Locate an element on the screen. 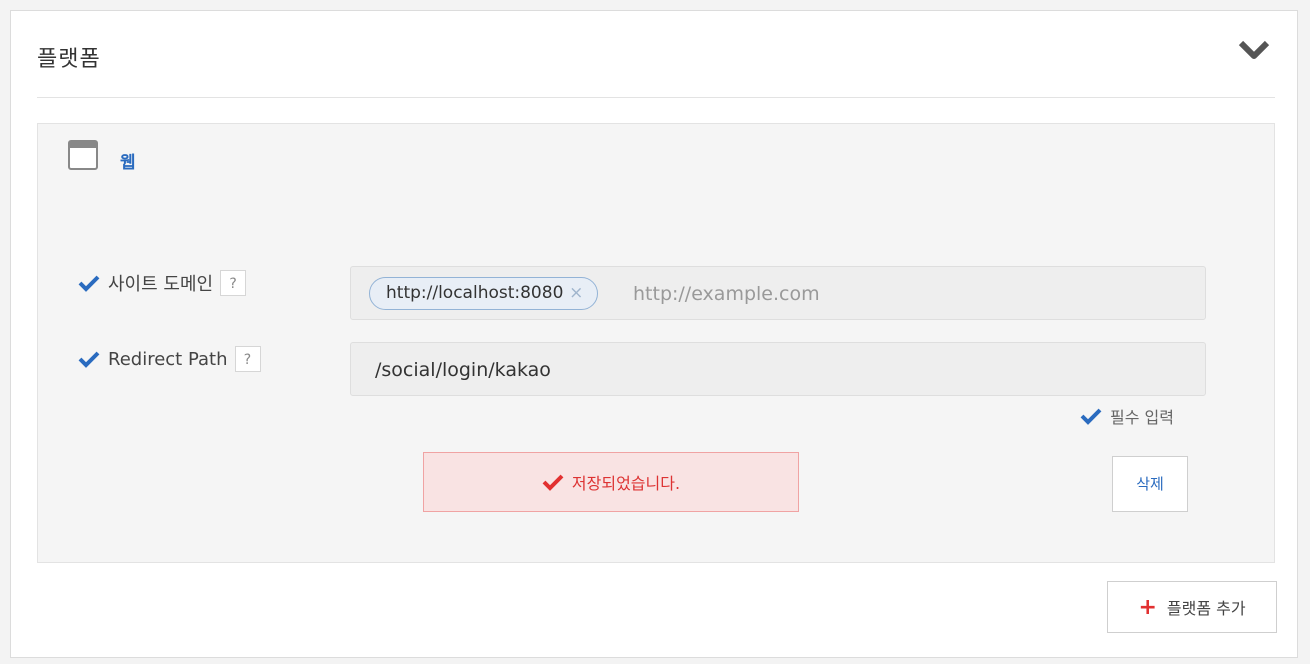 The width and height of the screenshot is (1310, 664). required-note-text: 필수 입력 is located at coordinates (1142, 417).